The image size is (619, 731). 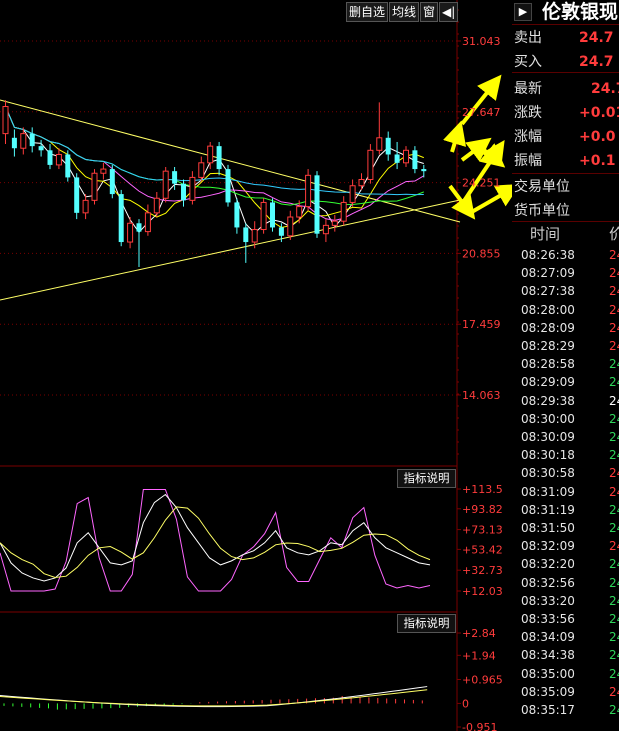 I want to click on quote-row: 涨跌 +0.01, so click(x=565, y=113).